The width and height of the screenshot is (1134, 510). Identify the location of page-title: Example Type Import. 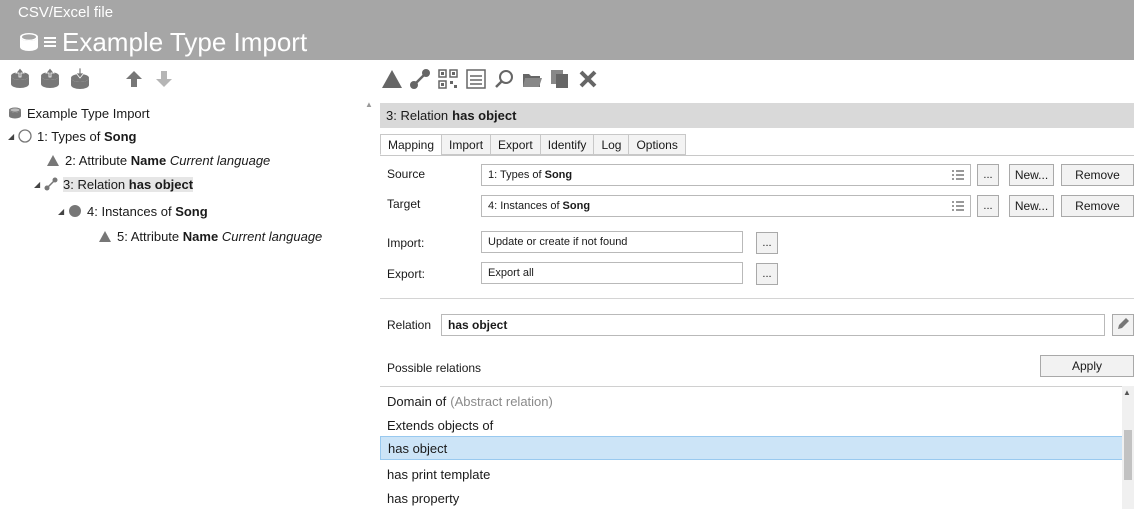
(185, 41).